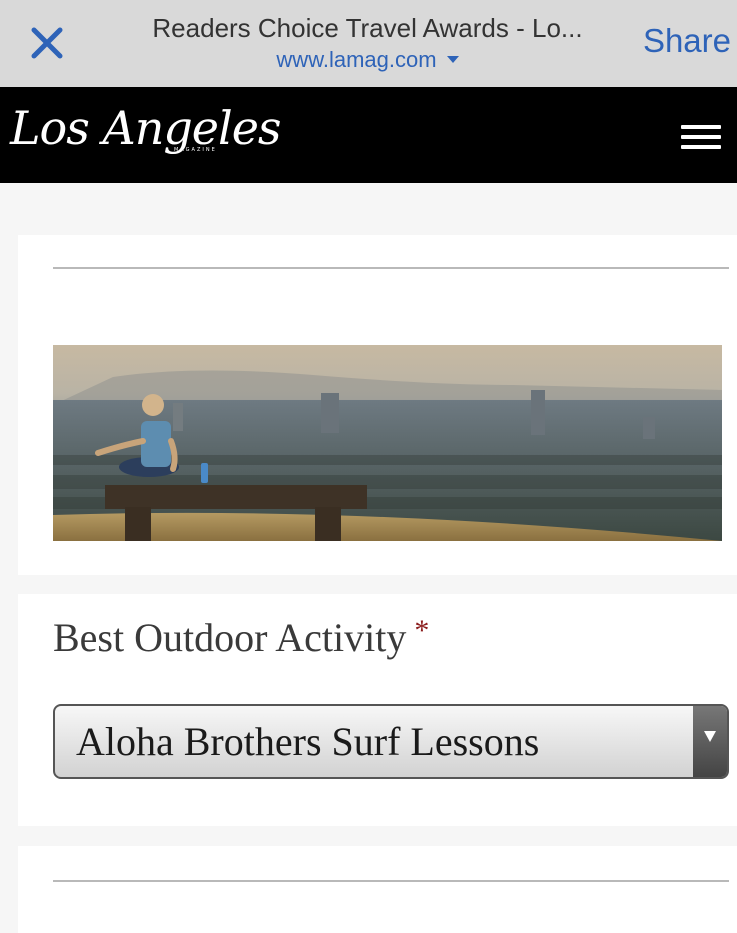 The image size is (737, 933). Describe the element at coordinates (195, 150) in the screenshot. I see `logo-subtext: MAGAZINE` at that location.